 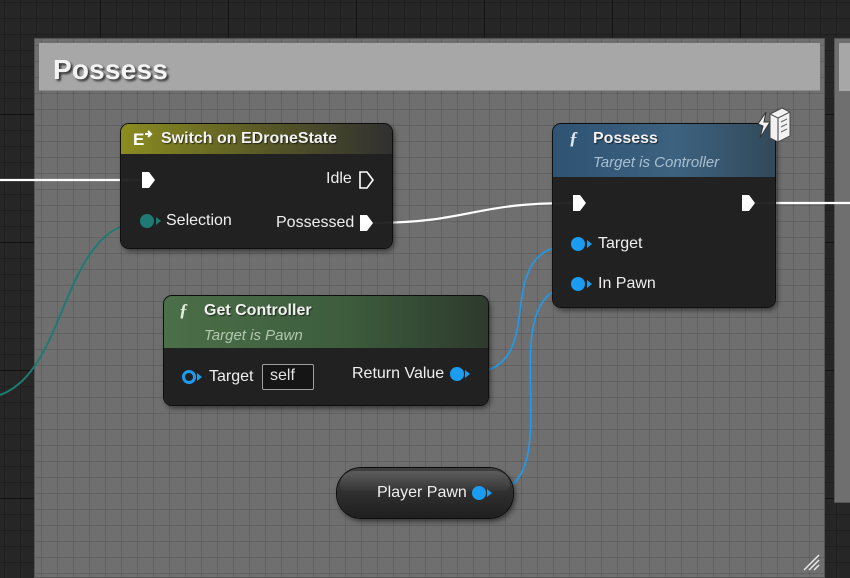 What do you see at coordinates (249, 138) in the screenshot?
I see `node-title: Switch on EDroneState` at bounding box center [249, 138].